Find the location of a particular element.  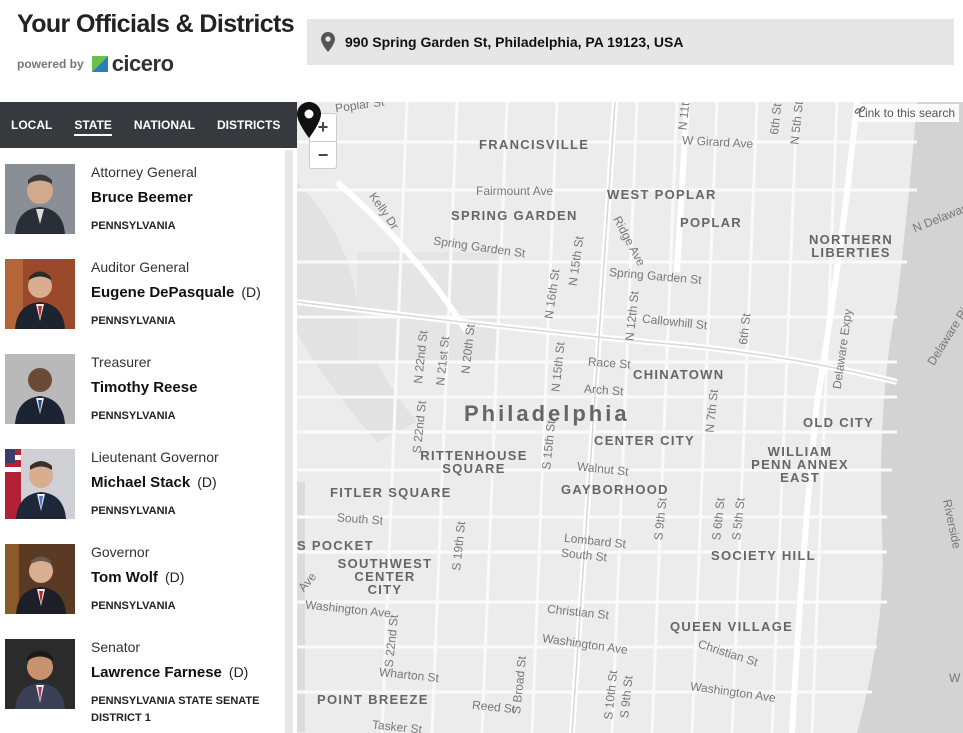

official-office: Senator is located at coordinates (116, 647).